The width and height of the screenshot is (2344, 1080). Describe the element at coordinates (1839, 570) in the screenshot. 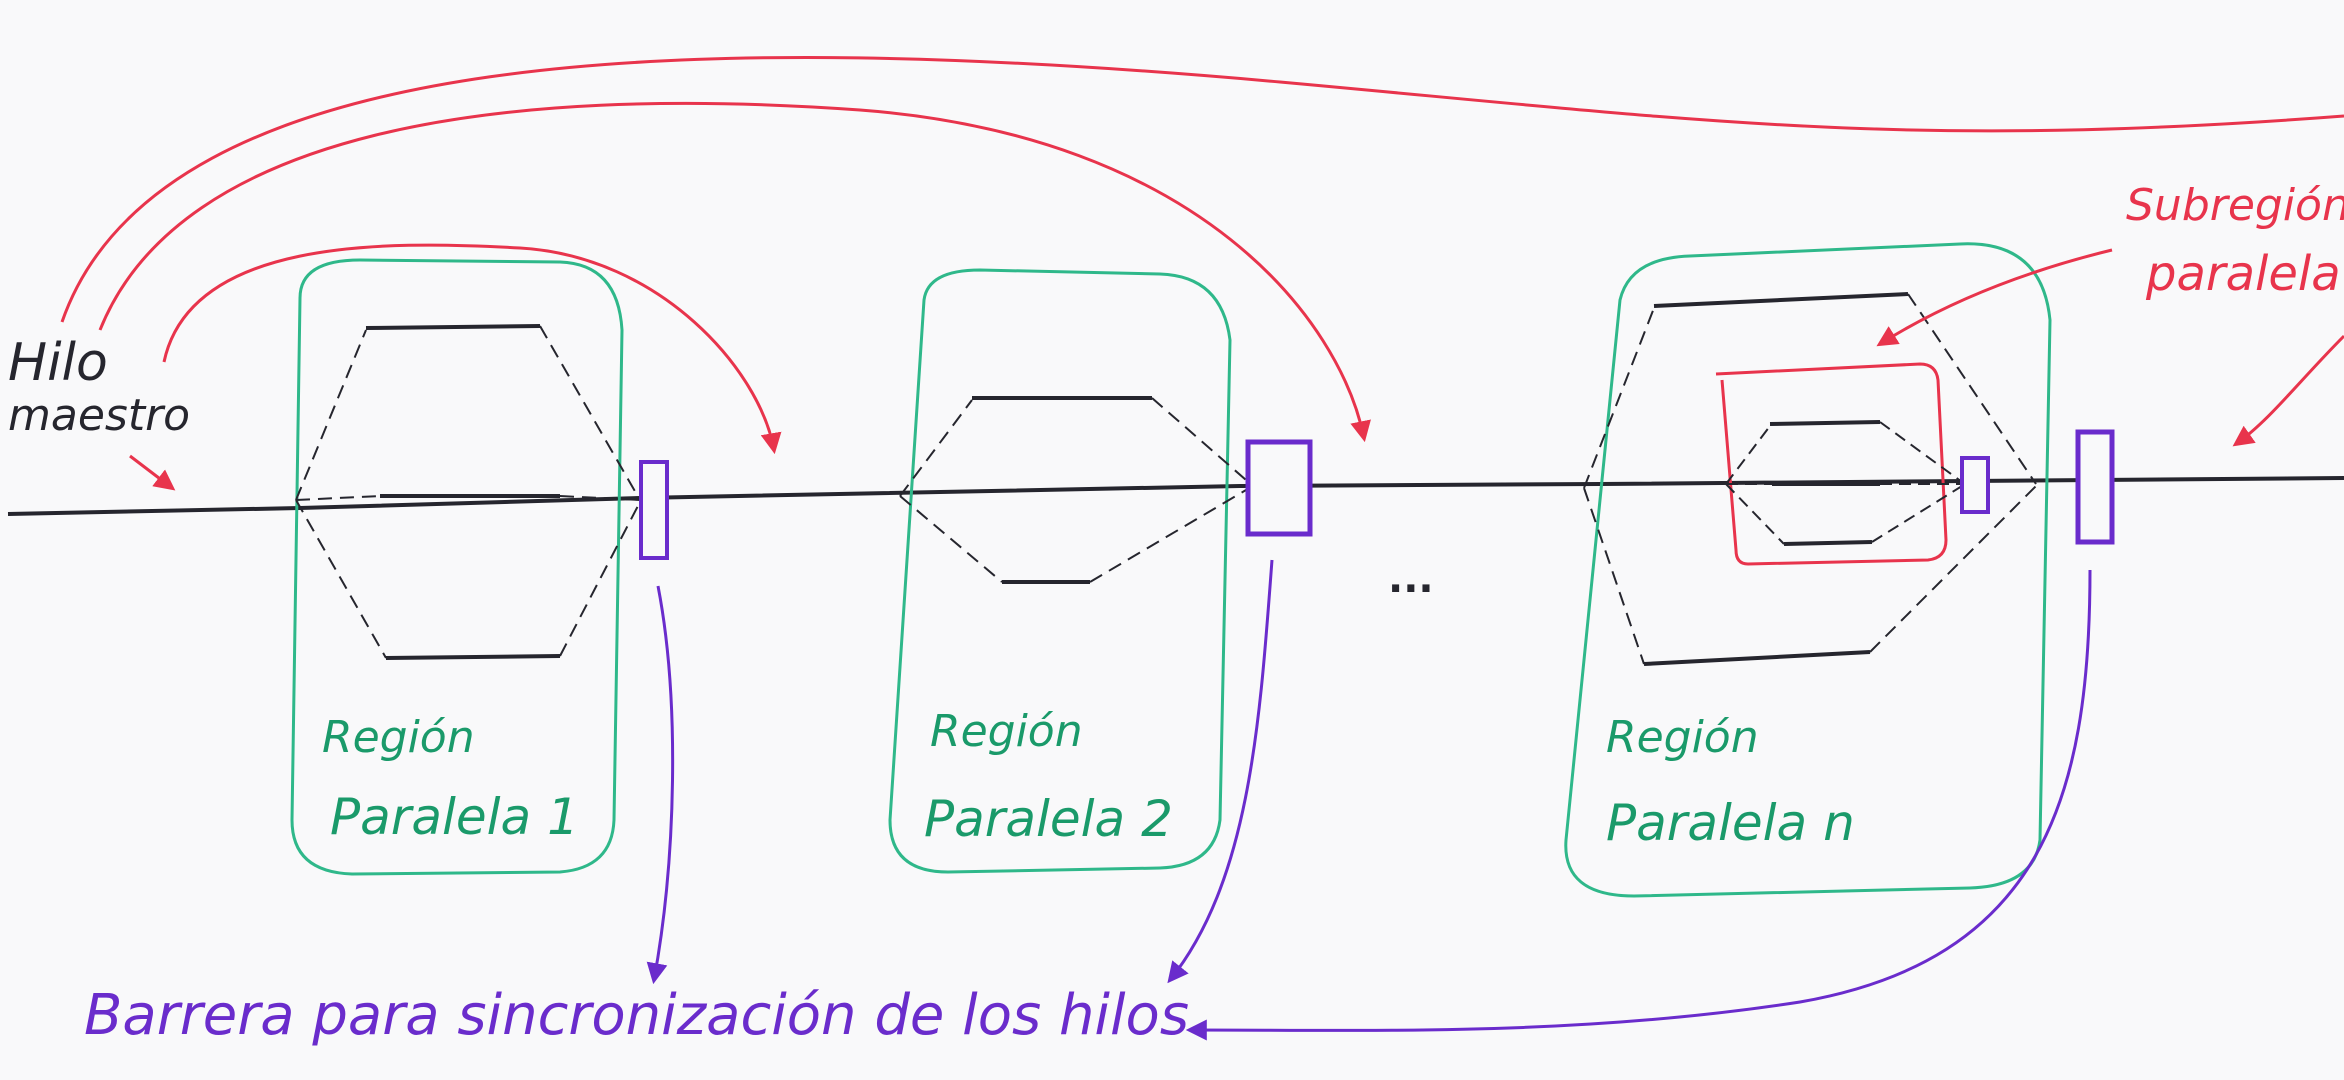

I see `parallel-region-n: Región Paralela n` at that location.